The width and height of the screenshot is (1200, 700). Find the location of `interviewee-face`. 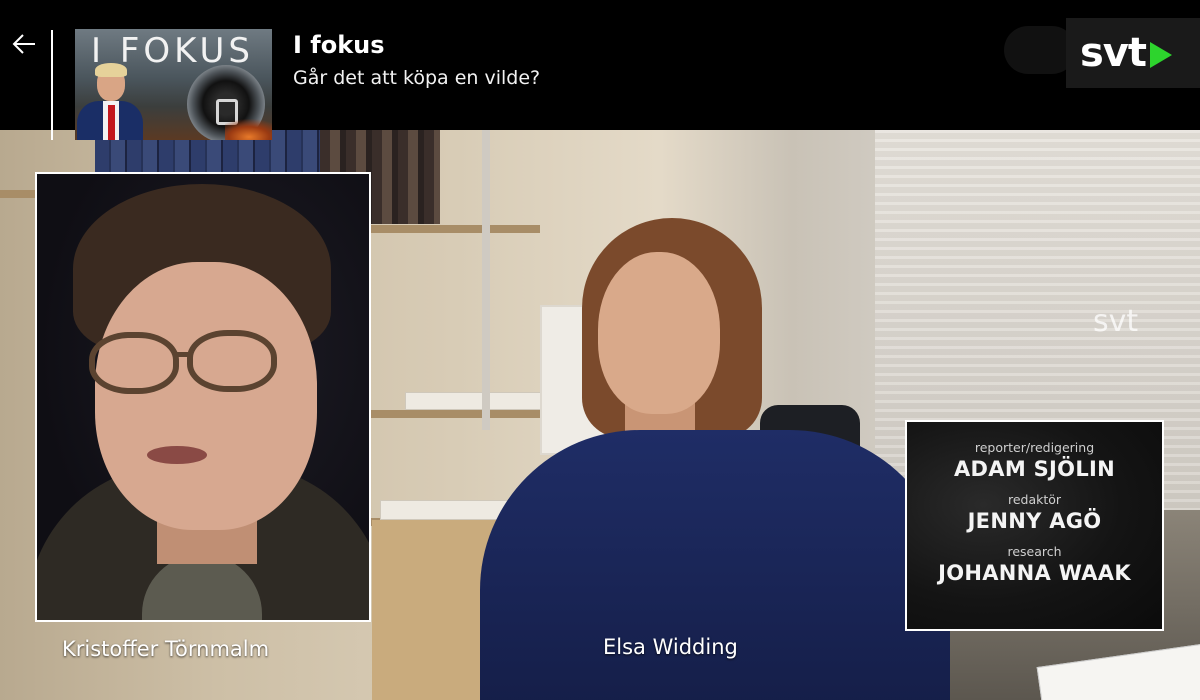

interviewee-face is located at coordinates (659, 333).